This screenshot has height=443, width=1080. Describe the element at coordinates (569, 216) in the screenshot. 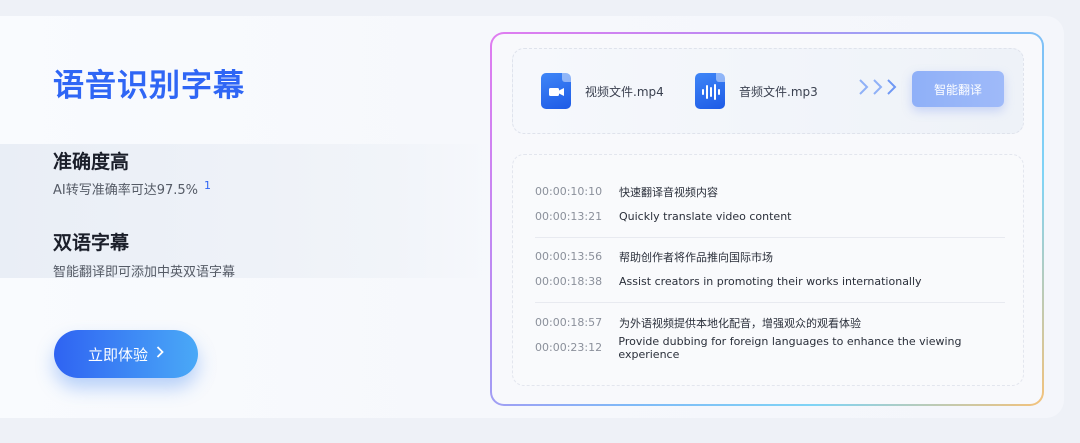

I see `subtitle-time: 00:00:13:21` at that location.